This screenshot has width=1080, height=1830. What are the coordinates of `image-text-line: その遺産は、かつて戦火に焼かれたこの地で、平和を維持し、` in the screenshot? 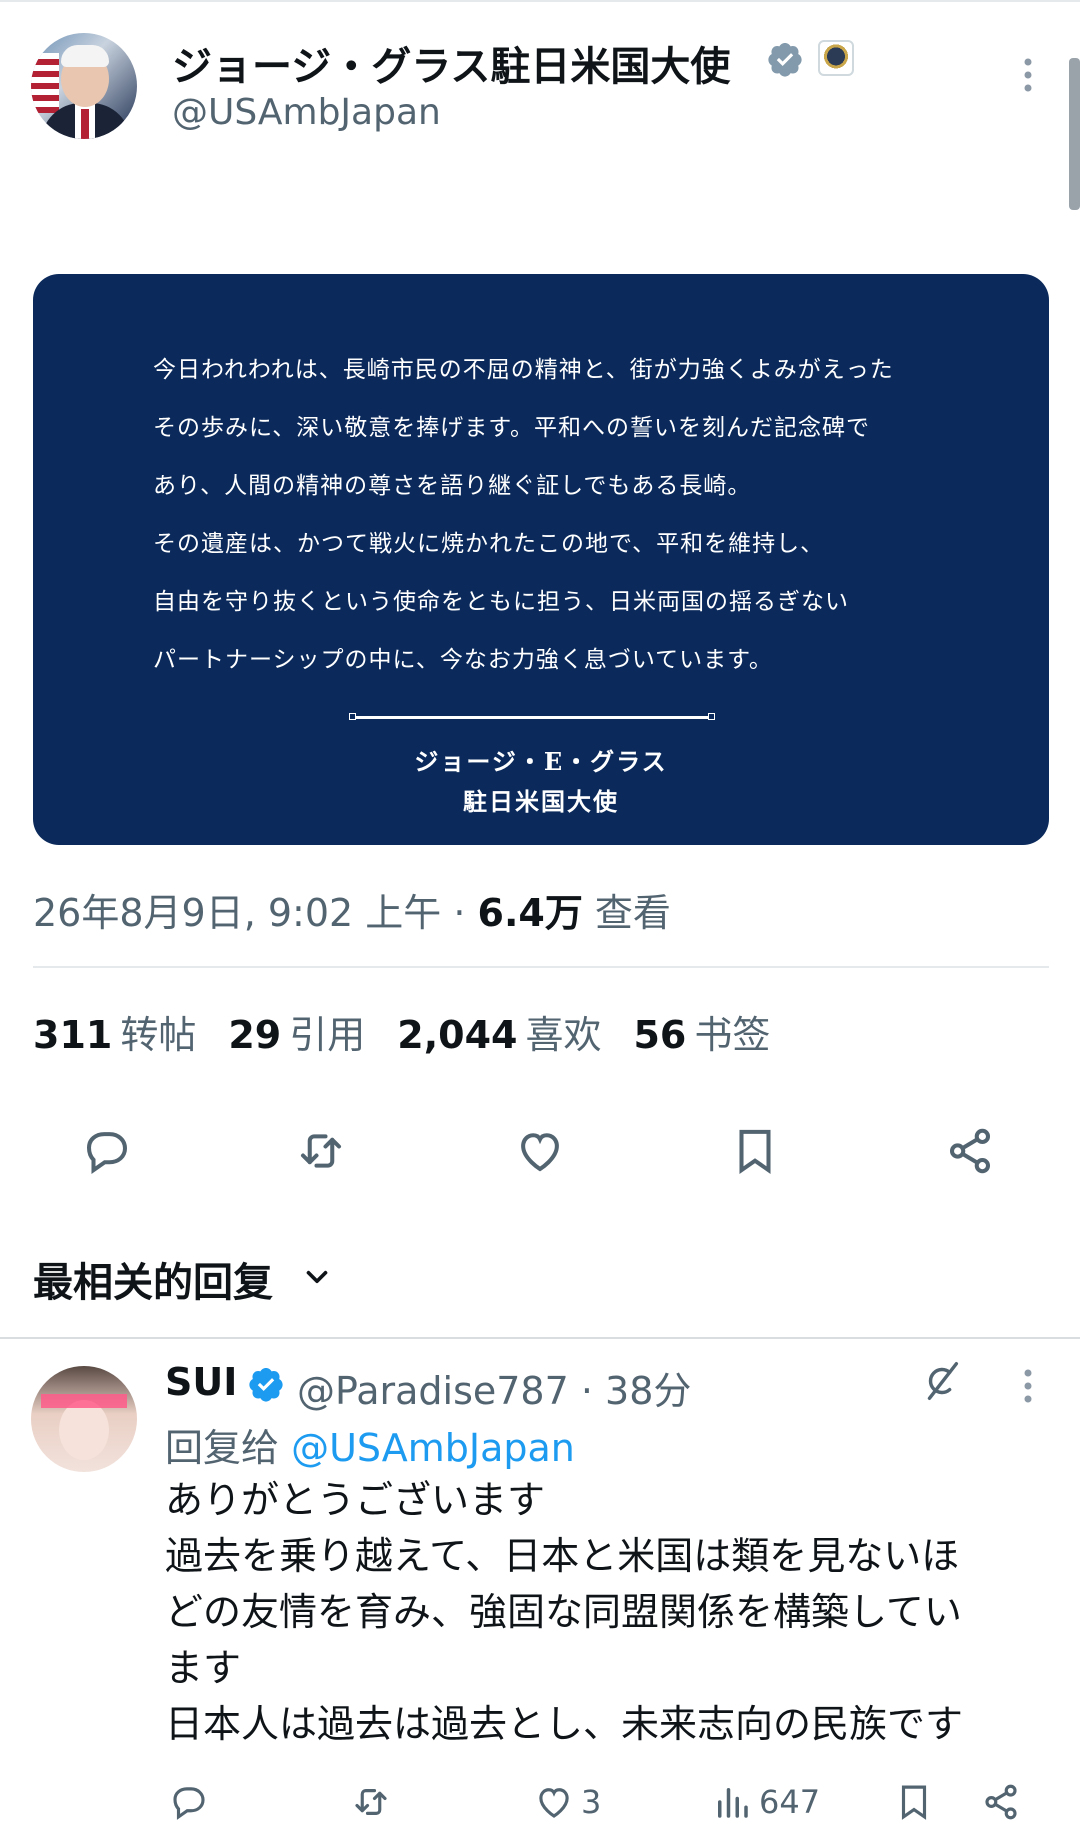 It's located at (489, 544).